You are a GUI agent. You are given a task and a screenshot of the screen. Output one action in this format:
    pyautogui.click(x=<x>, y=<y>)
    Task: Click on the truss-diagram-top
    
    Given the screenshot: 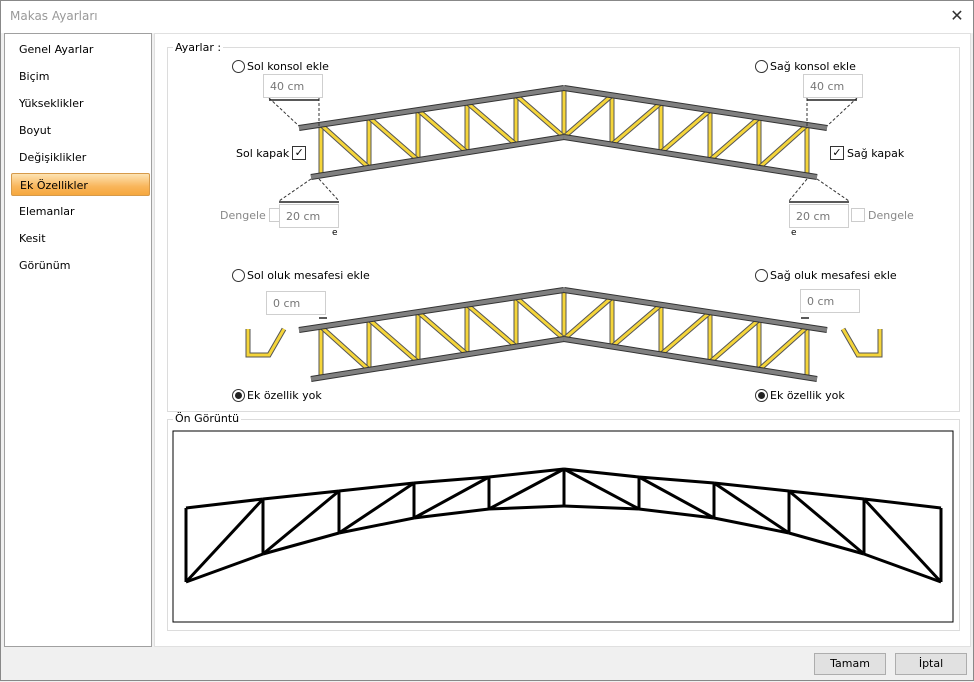 What is the action you would take?
    pyautogui.click(x=563, y=132)
    